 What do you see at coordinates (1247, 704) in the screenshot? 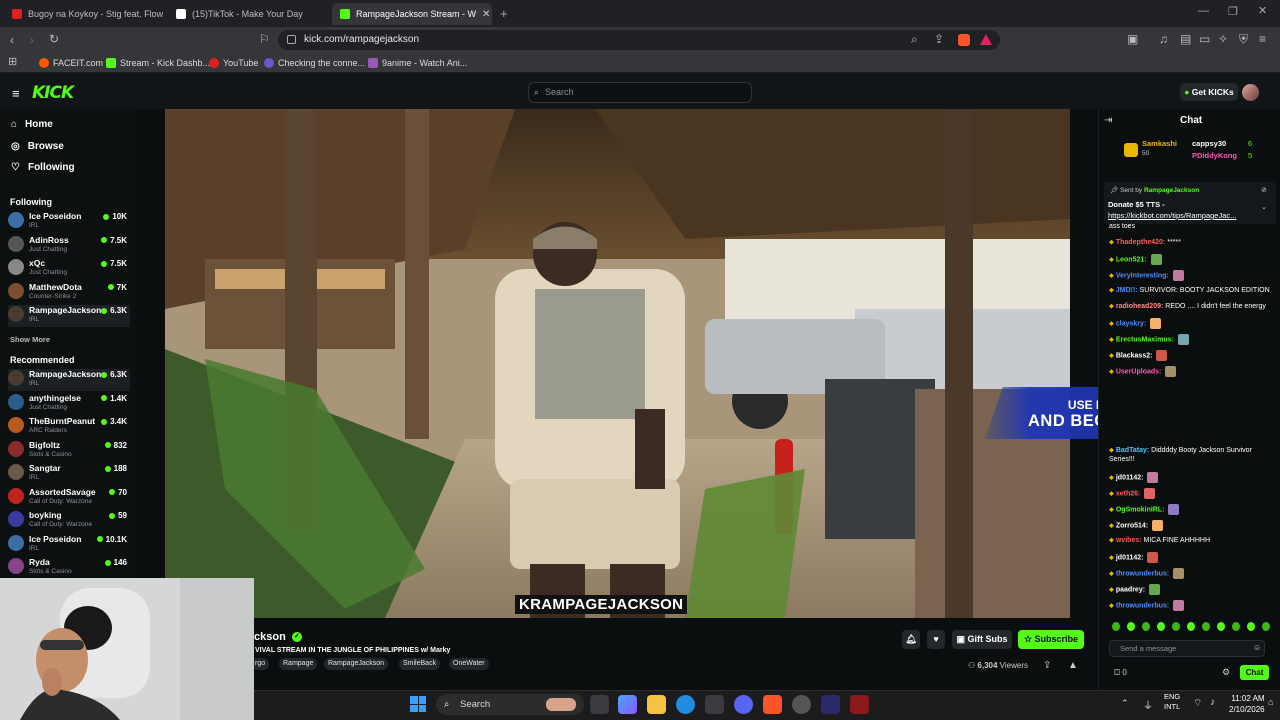
I see `taskbar-clock: 11:02 AM 2/10/2026` at bounding box center [1247, 704].